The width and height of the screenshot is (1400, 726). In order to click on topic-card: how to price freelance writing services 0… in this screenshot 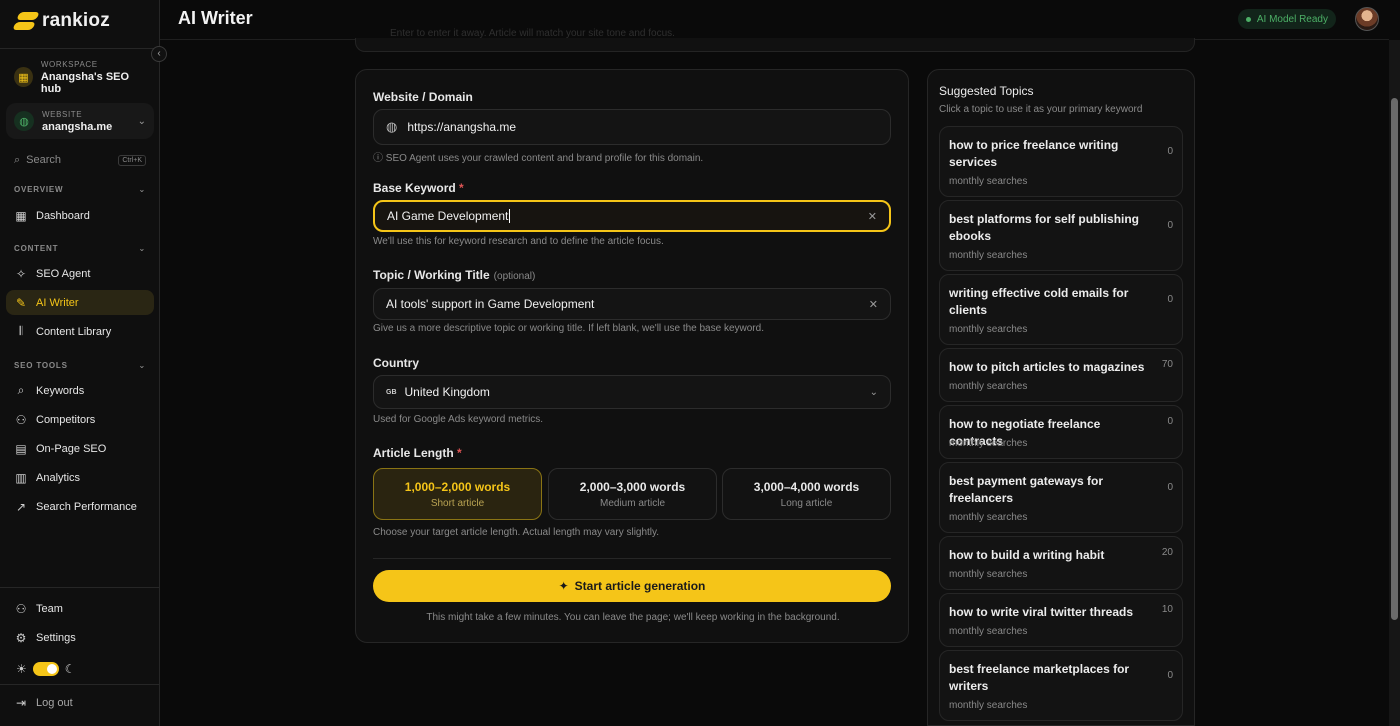, I will do `click(1061, 161)`.